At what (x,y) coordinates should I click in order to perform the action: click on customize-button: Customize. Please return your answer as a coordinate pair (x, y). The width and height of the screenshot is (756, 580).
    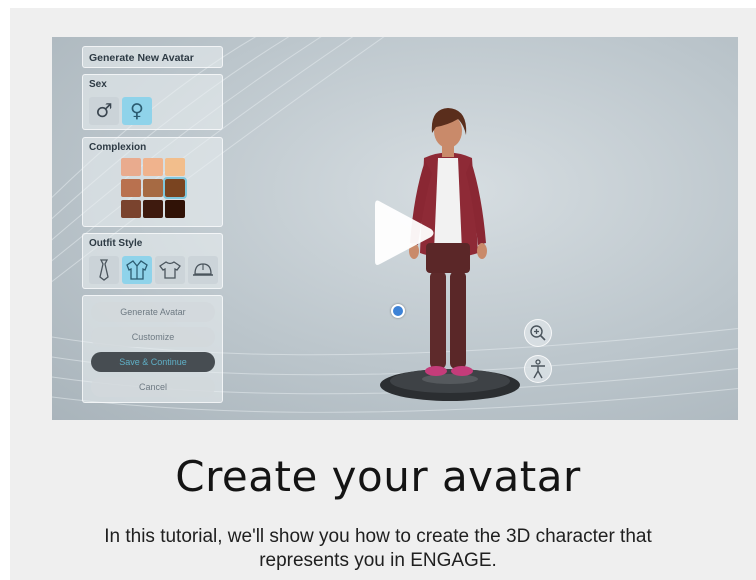
    Looking at the image, I should click on (153, 337).